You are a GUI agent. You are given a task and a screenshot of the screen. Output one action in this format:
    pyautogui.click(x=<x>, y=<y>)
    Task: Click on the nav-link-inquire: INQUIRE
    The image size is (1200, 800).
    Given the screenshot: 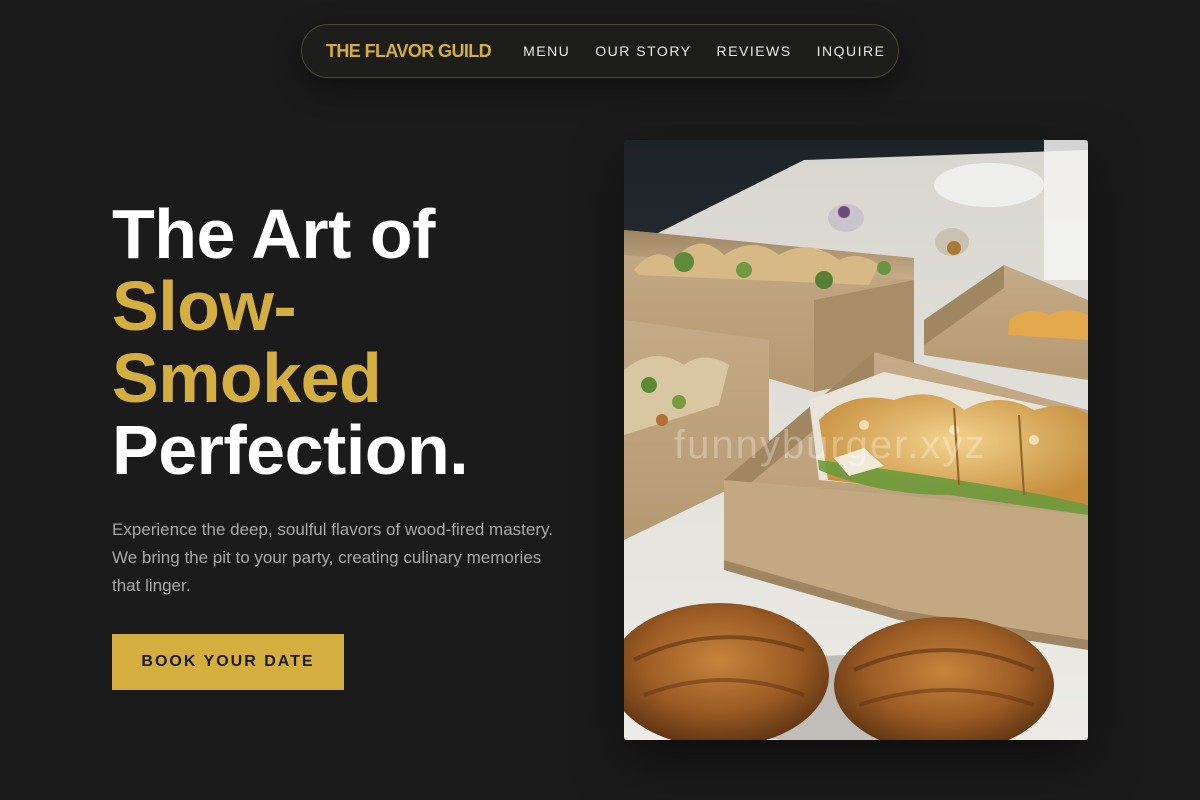 What is the action you would take?
    pyautogui.click(x=851, y=51)
    